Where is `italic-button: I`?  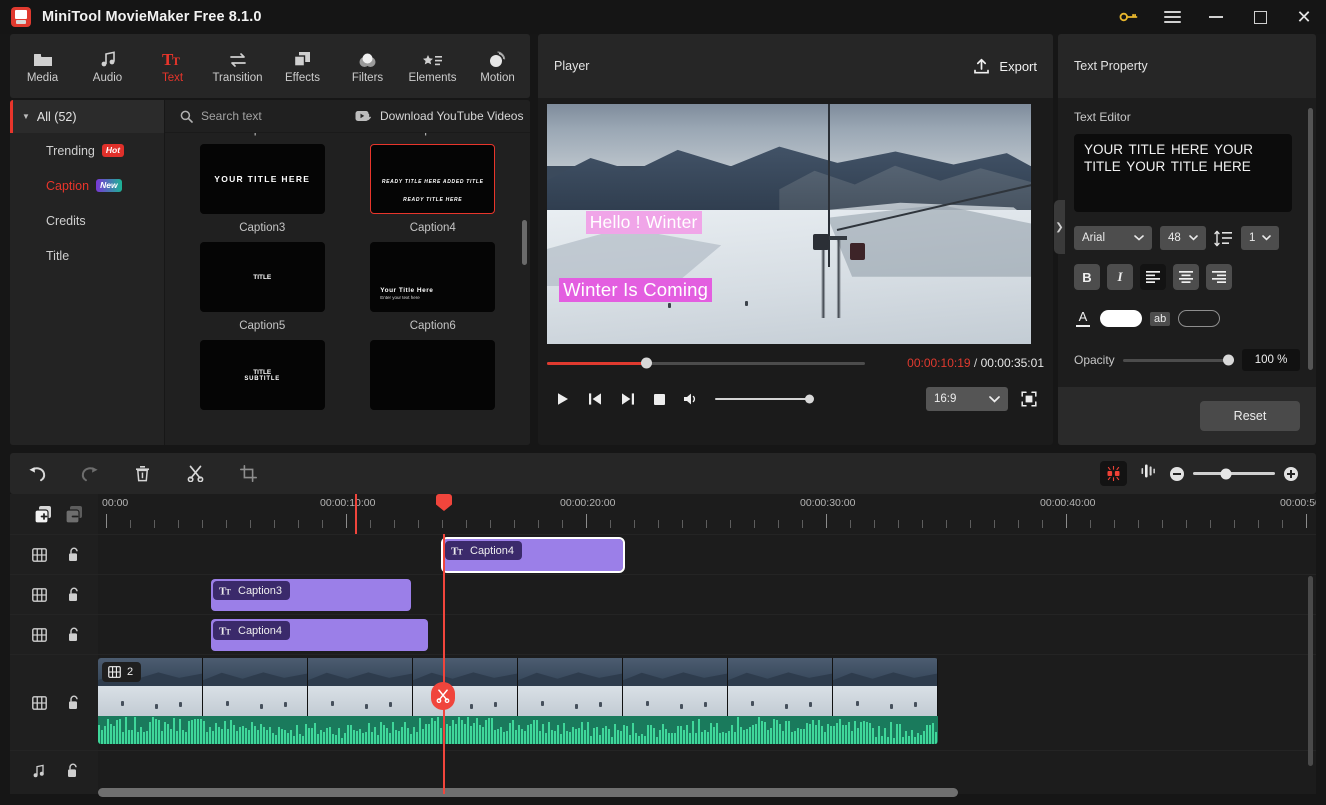
italic-button: I is located at coordinates (1120, 277).